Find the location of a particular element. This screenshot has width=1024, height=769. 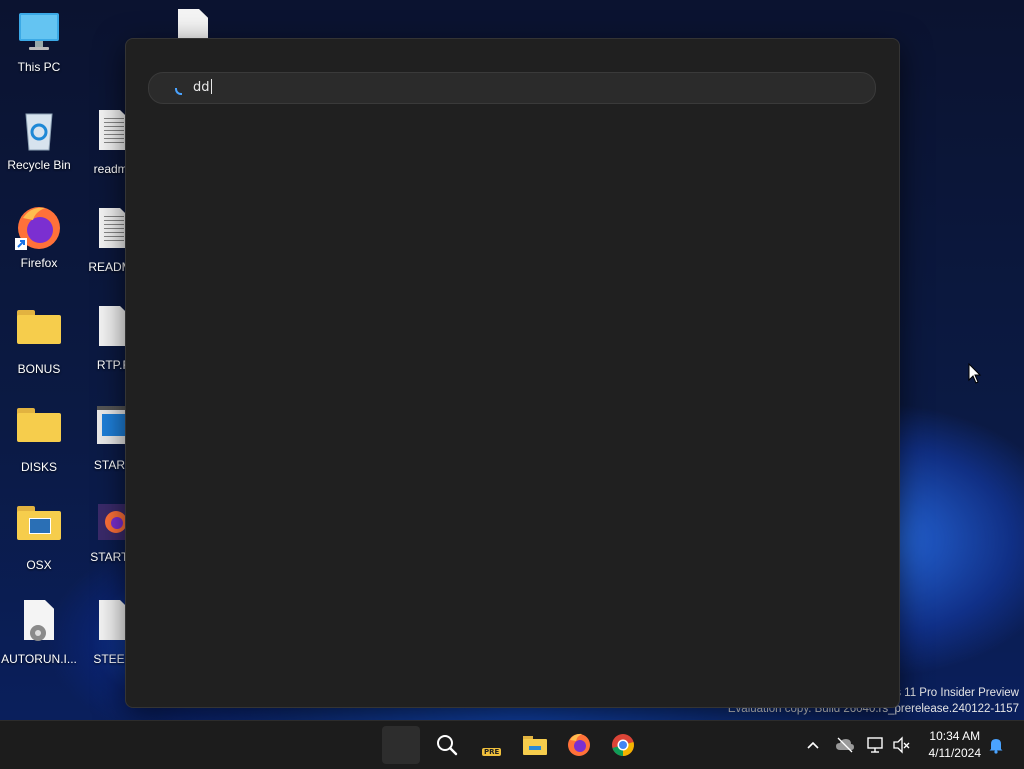

desktop-icon-label: This PC is located at coordinates (39, 67).